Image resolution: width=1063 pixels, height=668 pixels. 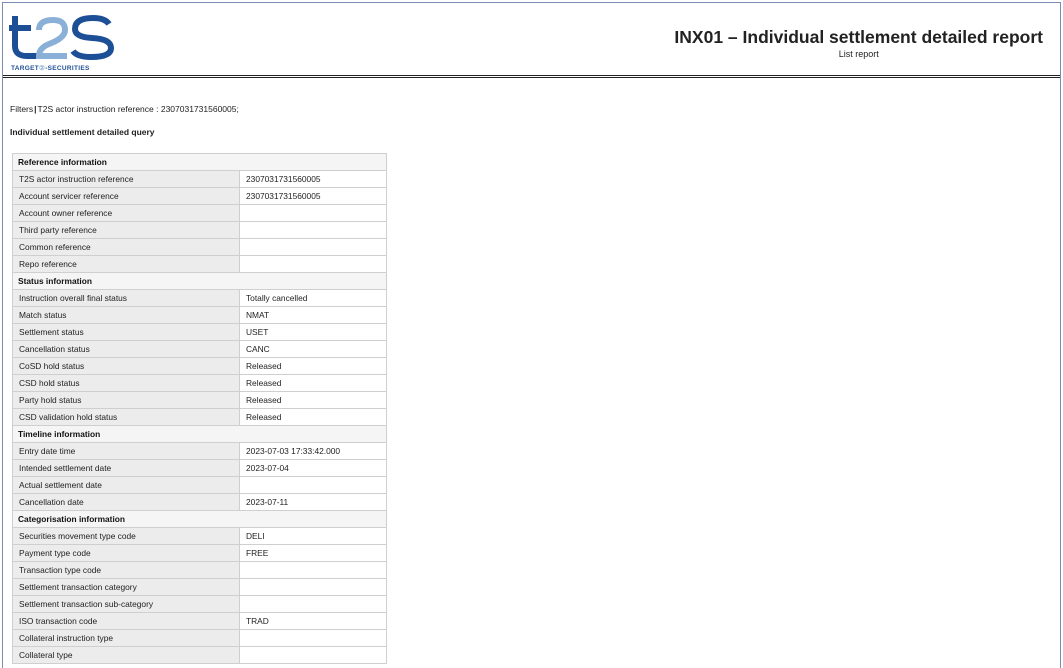 What do you see at coordinates (50, 68) in the screenshot?
I see `logo-tagline: TARGET②-SECURITIES` at bounding box center [50, 68].